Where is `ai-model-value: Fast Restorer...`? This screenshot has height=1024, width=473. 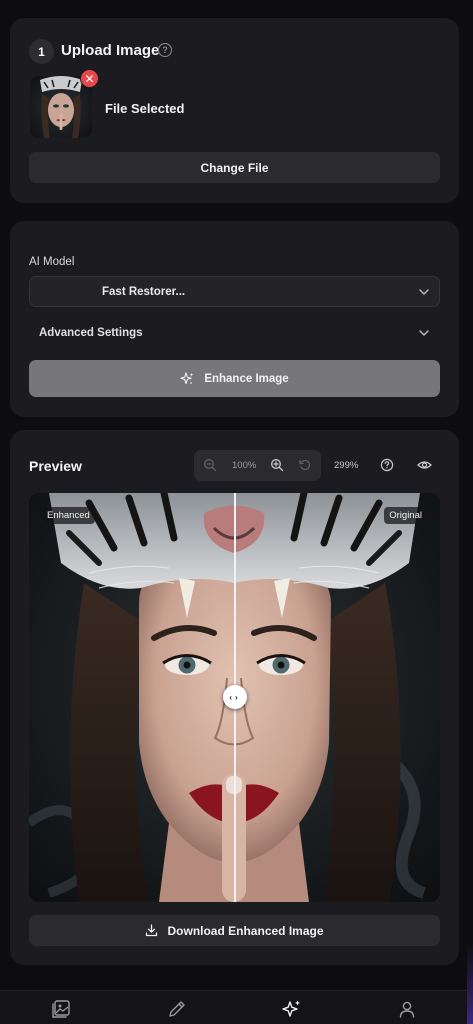
ai-model-value: Fast Restorer... is located at coordinates (144, 292).